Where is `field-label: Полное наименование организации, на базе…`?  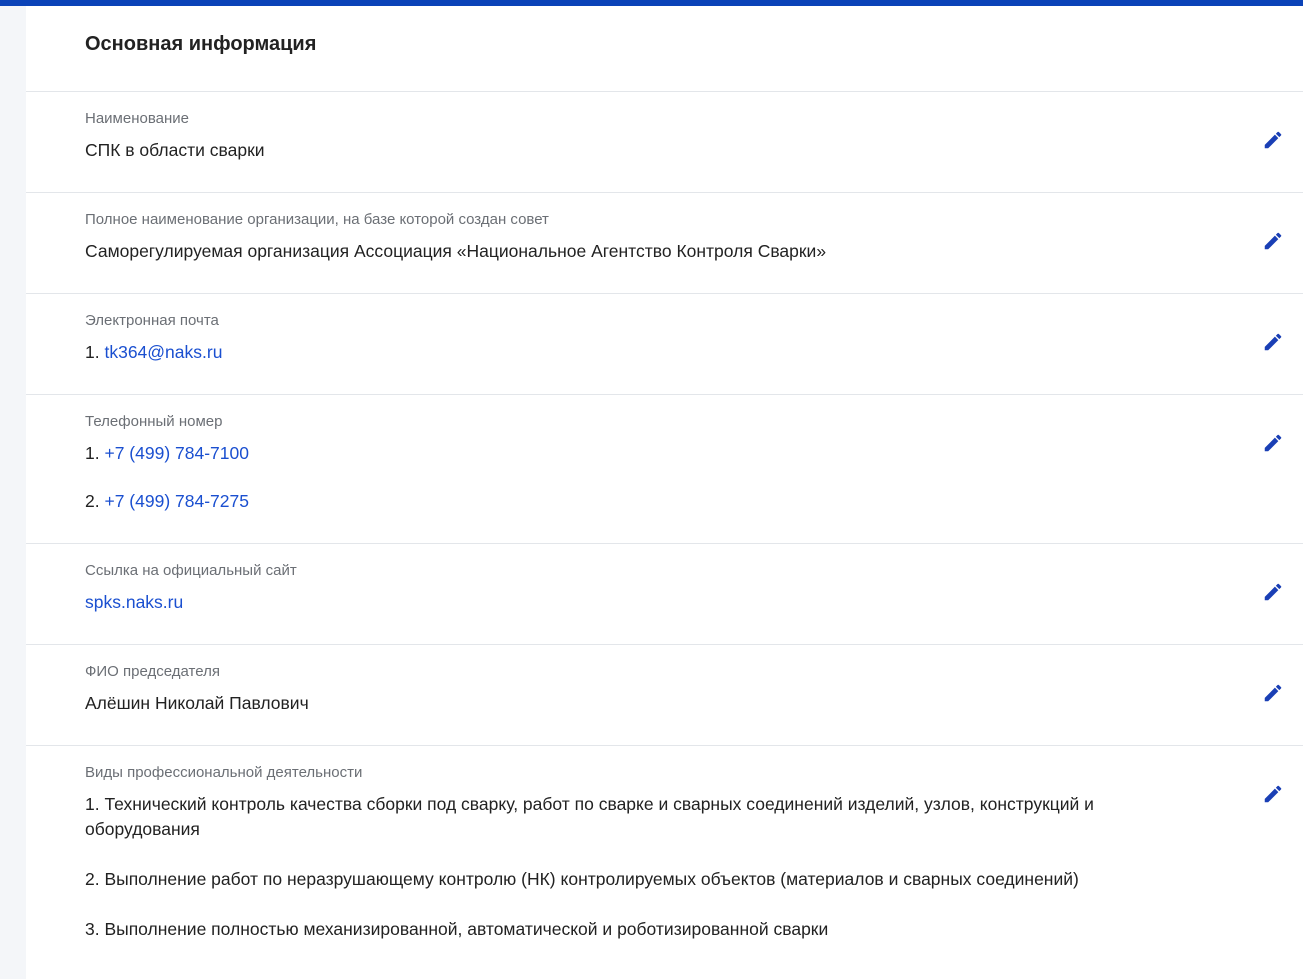
field-label: Полное наименование организации, на базе… is located at coordinates (317, 219).